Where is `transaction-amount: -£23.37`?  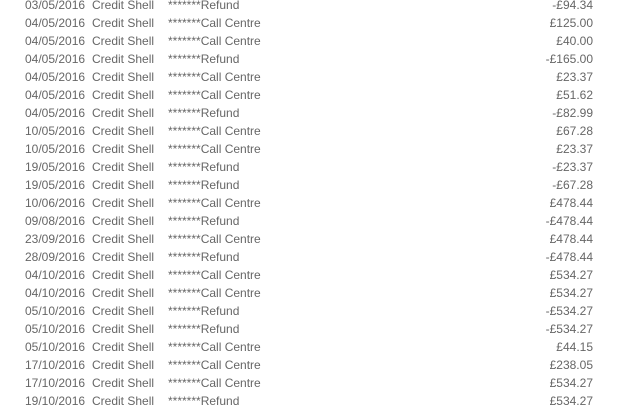 transaction-amount: -£23.37 is located at coordinates (572, 167).